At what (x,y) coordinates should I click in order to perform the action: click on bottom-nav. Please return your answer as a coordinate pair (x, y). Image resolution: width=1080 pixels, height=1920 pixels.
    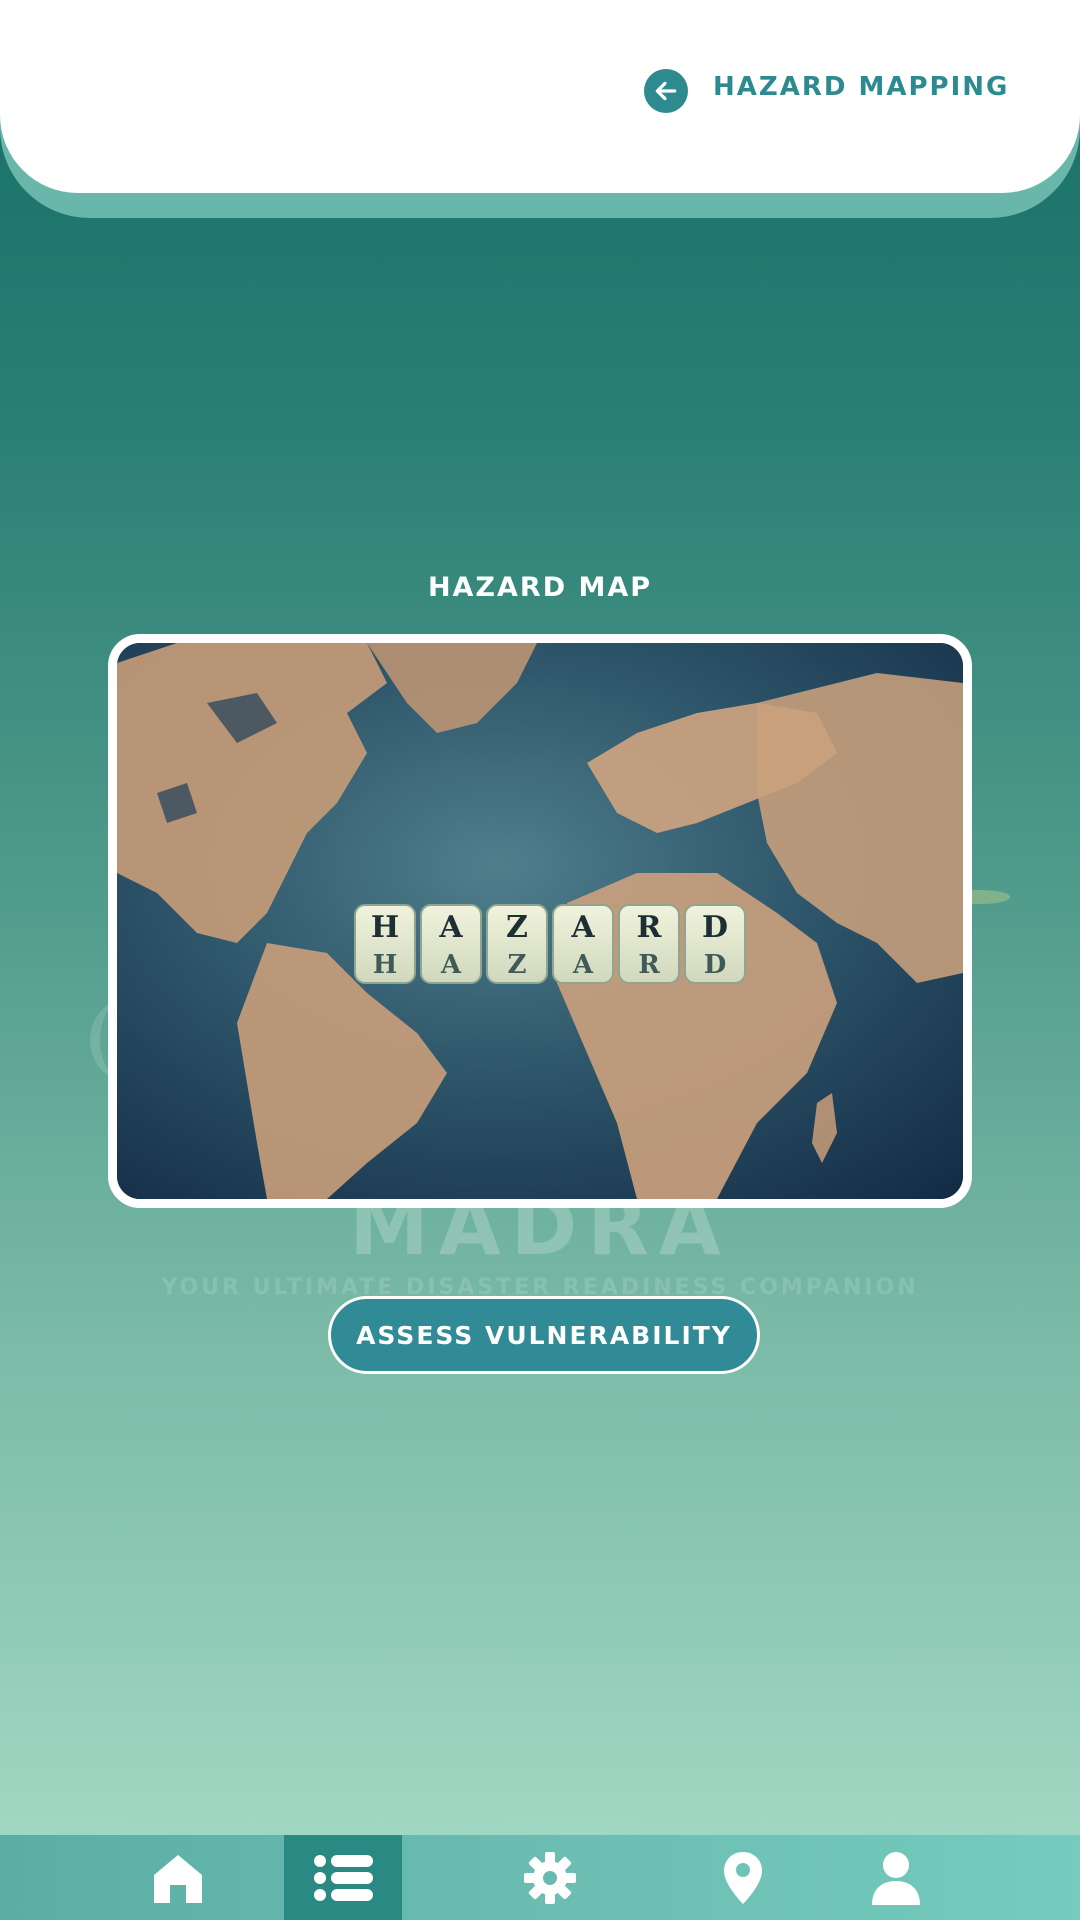
    Looking at the image, I should click on (540, 1877).